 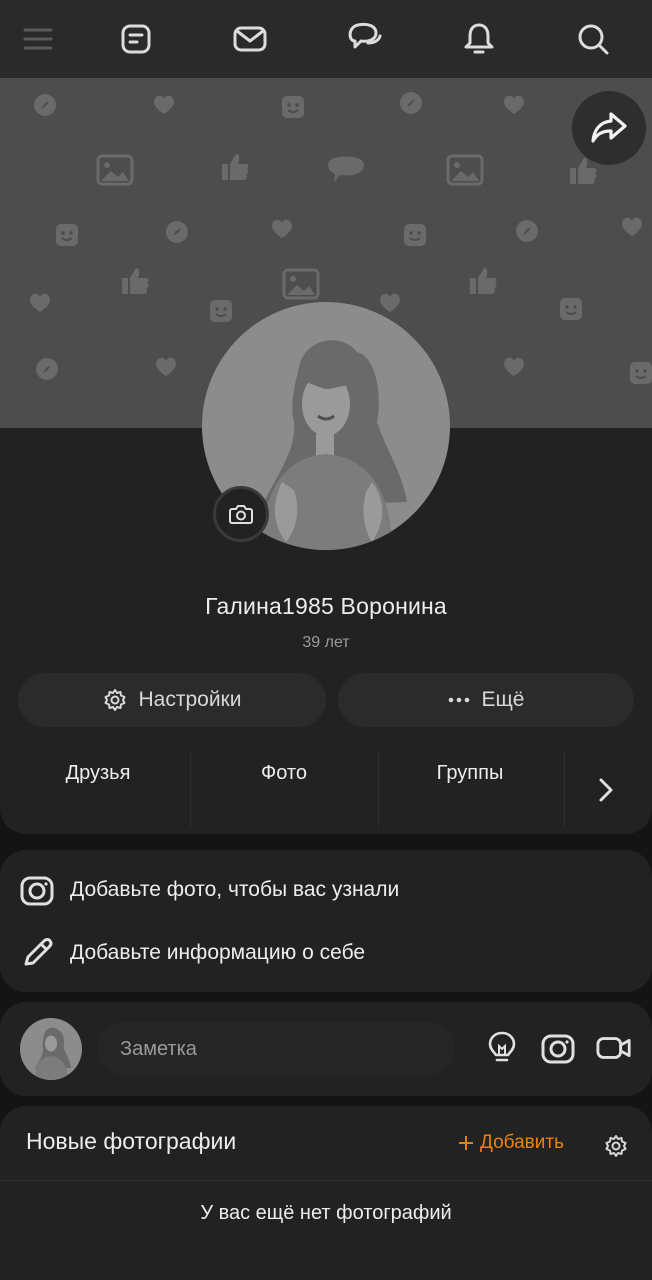 I want to click on tab-photos: Фото, so click(x=284, y=777).